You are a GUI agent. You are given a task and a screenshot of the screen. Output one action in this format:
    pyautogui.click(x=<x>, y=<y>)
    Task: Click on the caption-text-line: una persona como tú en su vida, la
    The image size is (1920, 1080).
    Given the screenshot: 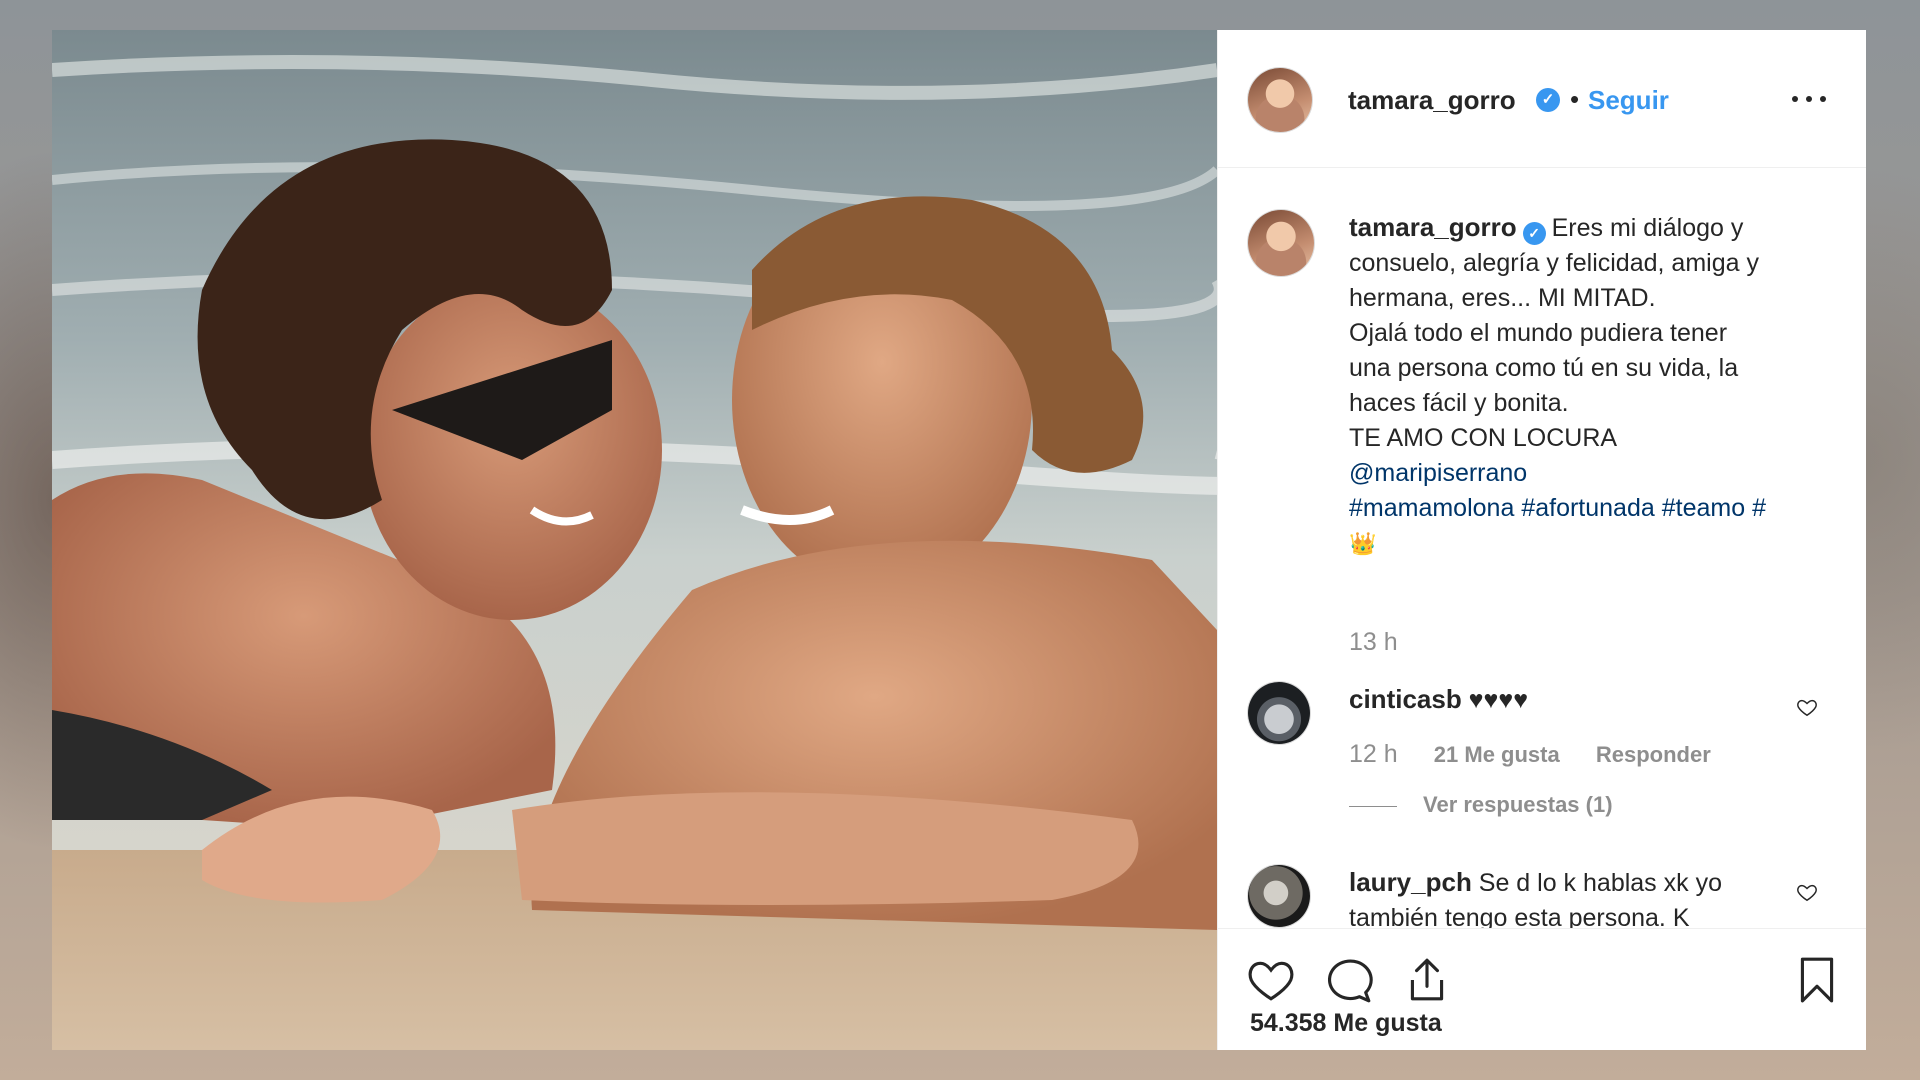 What is the action you would take?
    pyautogui.click(x=1544, y=368)
    